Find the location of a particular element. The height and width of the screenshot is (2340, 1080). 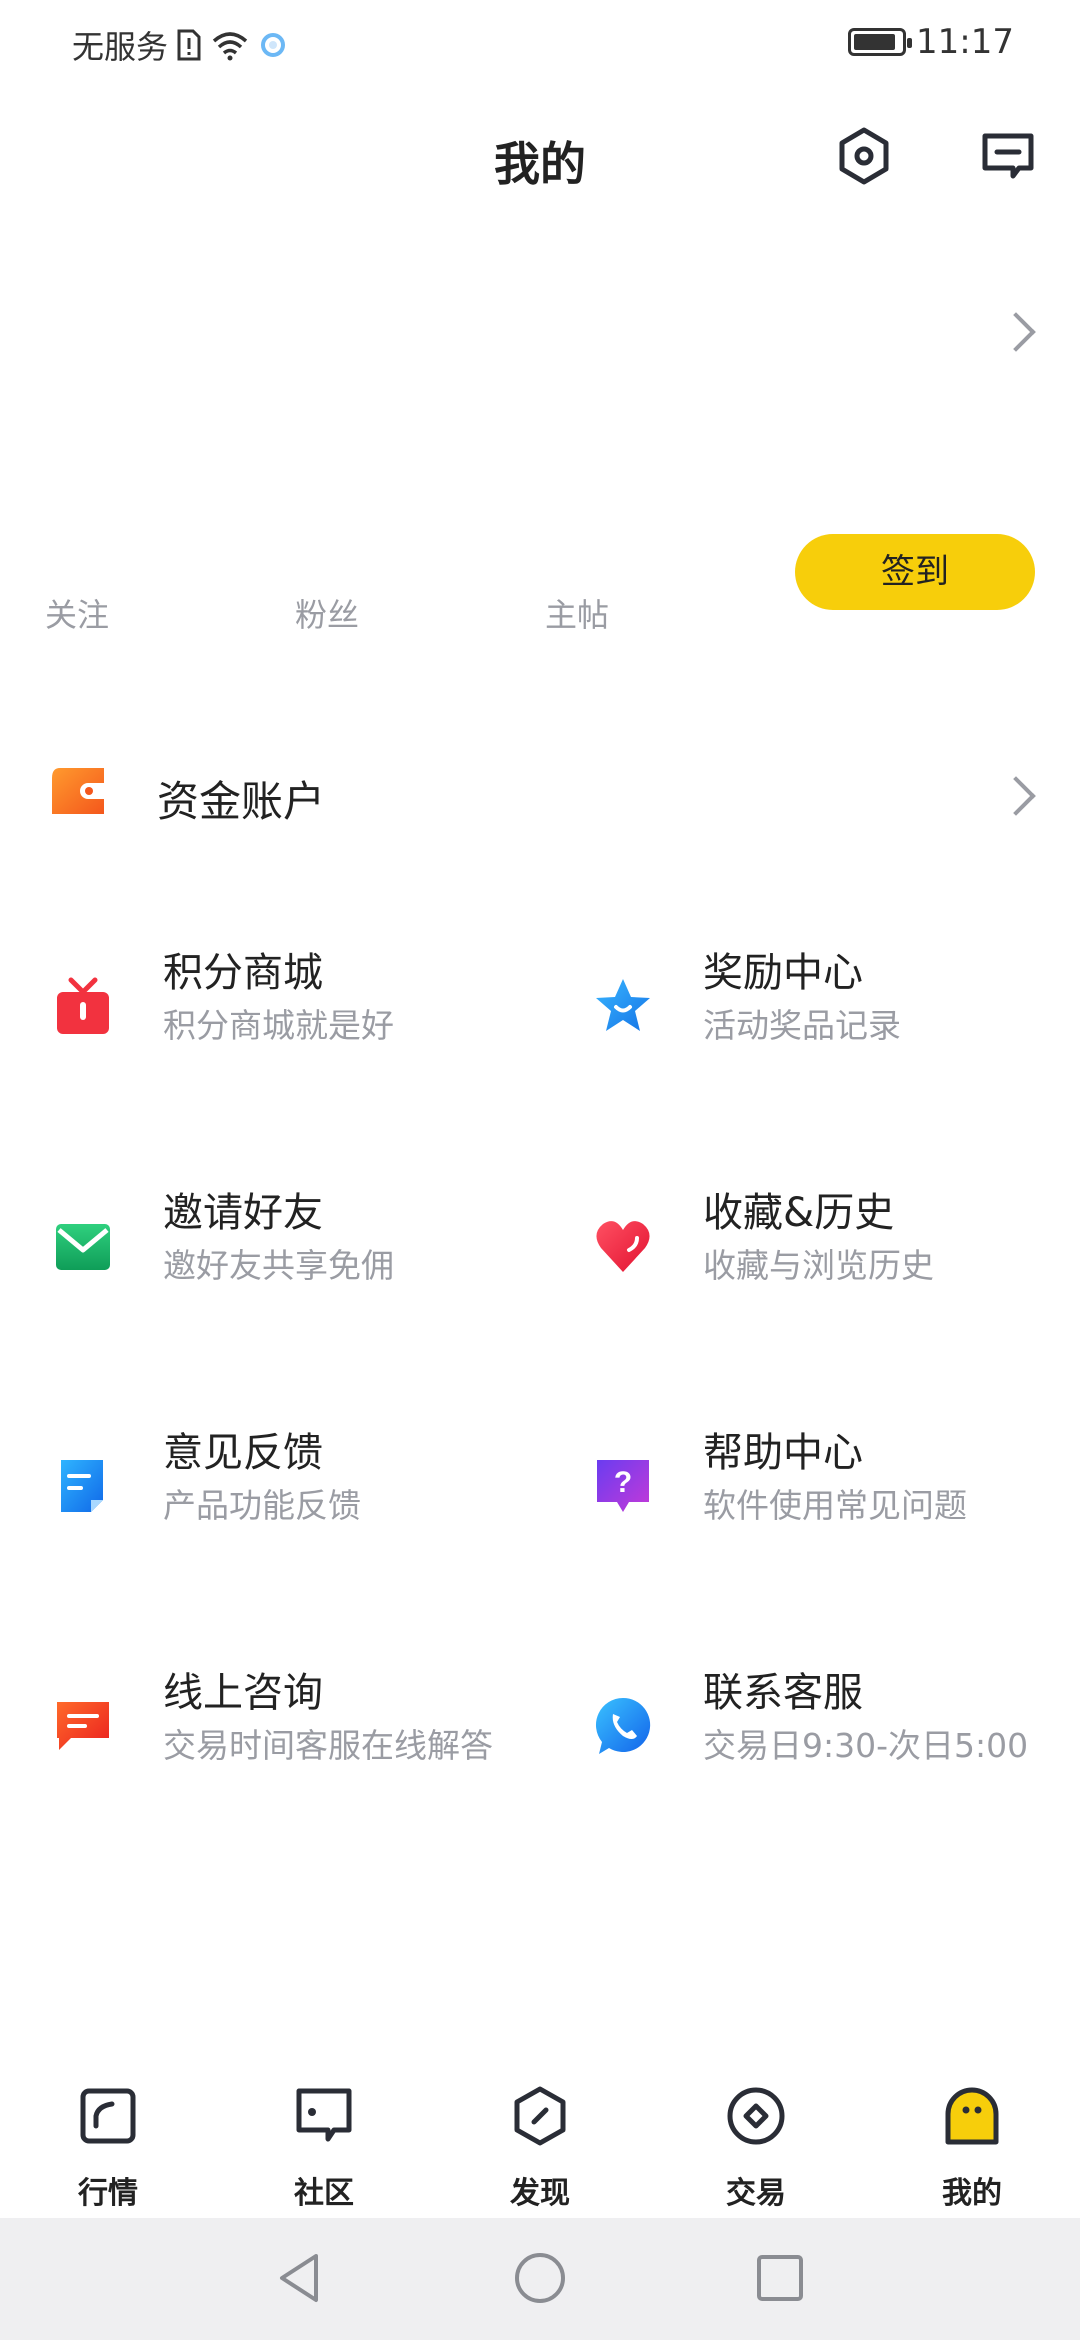

feature-reward-center: 奖励中心 活动奖品记录 is located at coordinates (836, 1030).